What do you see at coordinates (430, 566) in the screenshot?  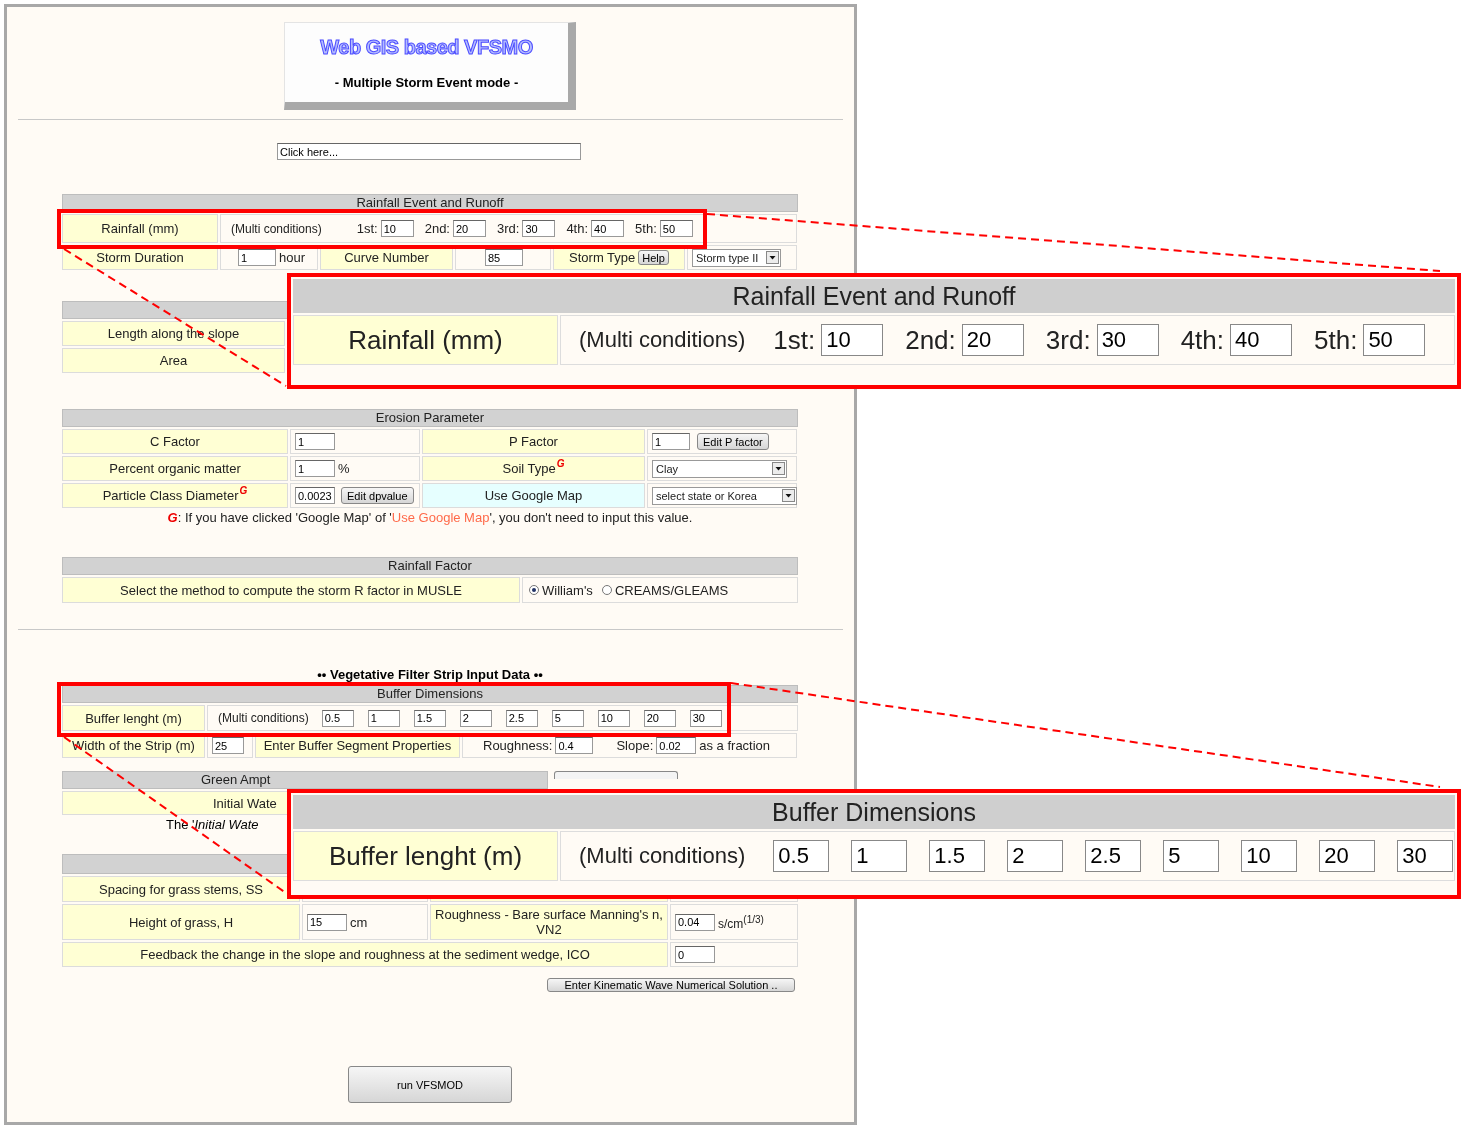 I see `section-header: Rainfall Factor` at bounding box center [430, 566].